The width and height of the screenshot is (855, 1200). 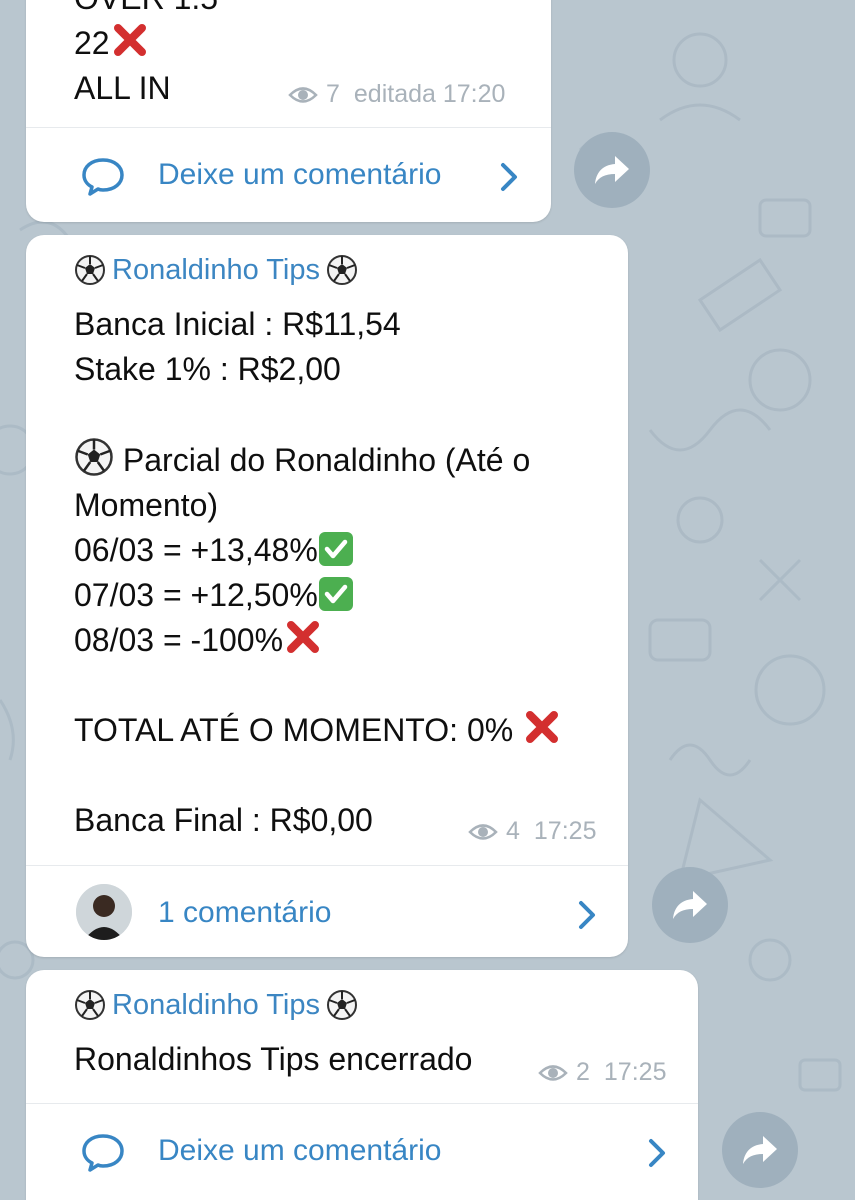 I want to click on total-line: TOTAL ATÉ O MOMENTO: 0%, so click(x=318, y=730).